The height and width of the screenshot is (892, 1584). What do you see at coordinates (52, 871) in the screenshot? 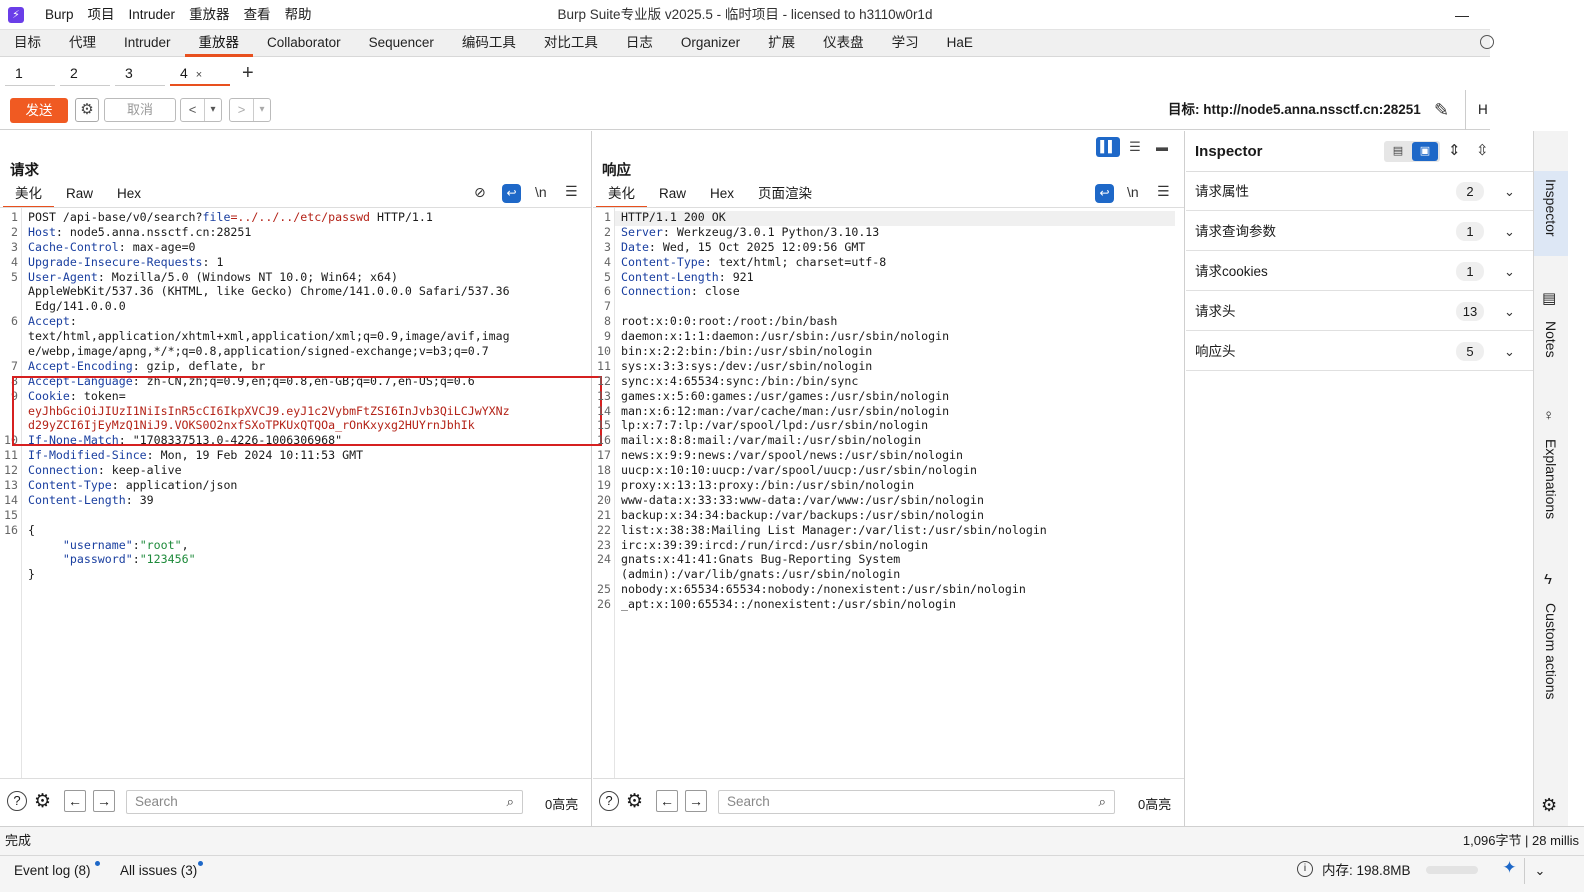
I see `event-log-button: Event log (8)` at bounding box center [52, 871].